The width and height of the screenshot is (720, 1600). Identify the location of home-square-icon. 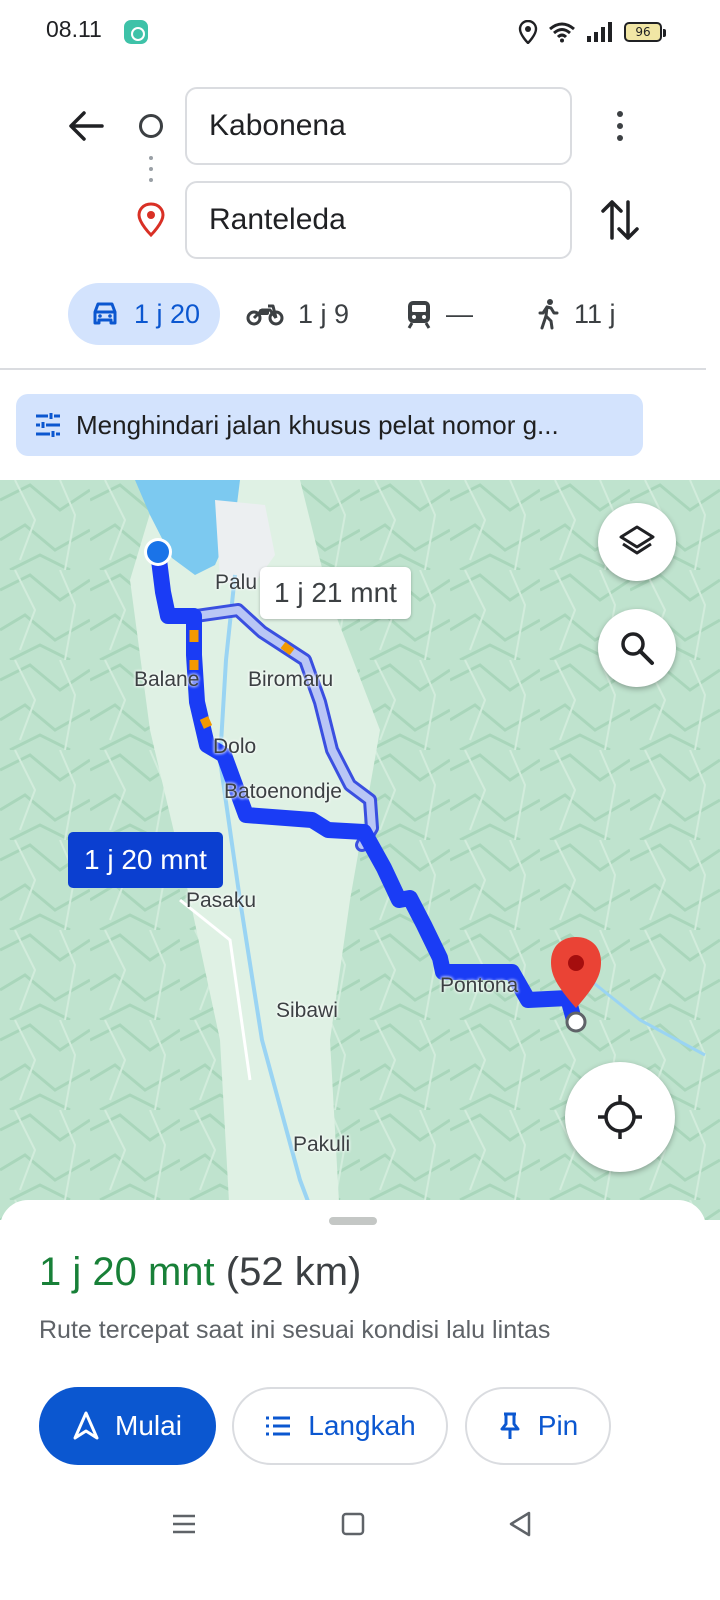
(353, 1524).